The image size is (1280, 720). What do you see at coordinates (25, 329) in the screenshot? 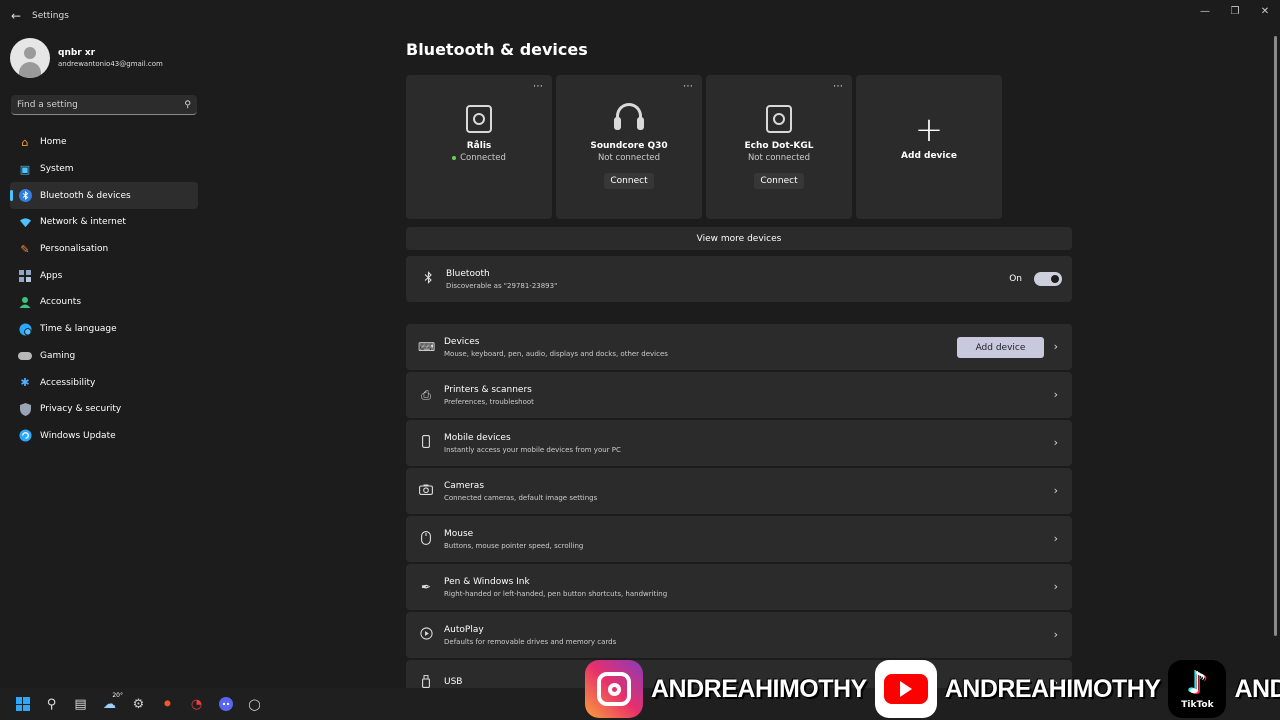
I see `globe-clock-icon` at bounding box center [25, 329].